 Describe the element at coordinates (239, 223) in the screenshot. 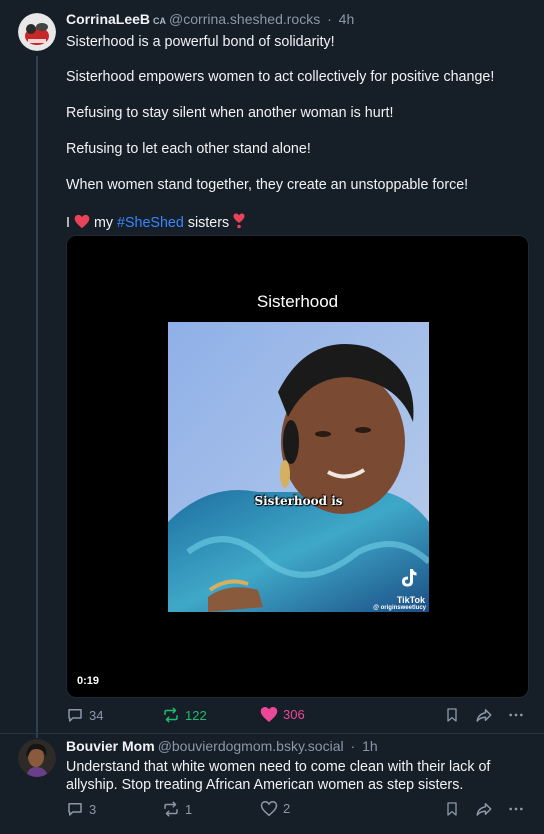

I see `heart-exclamation-emoji-icon` at that location.